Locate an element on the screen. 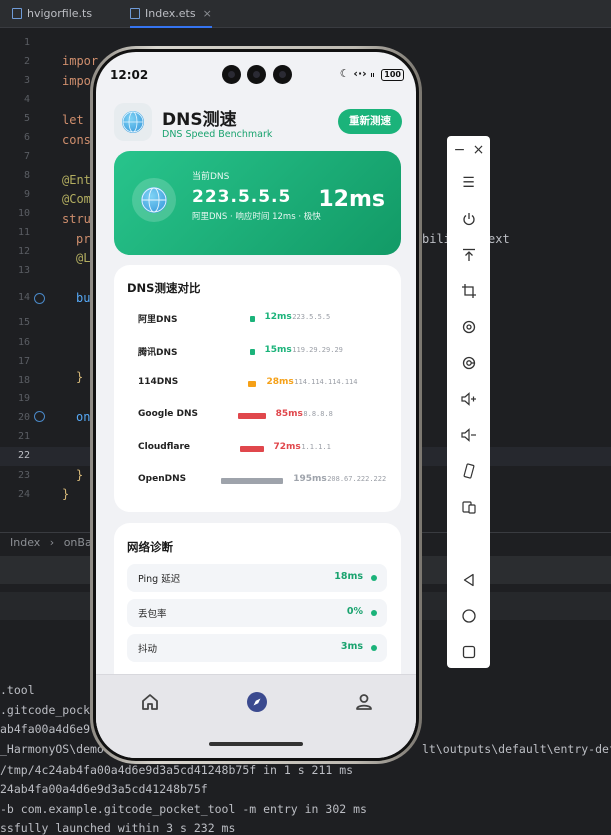  line-number: 14 is located at coordinates (23, 297).